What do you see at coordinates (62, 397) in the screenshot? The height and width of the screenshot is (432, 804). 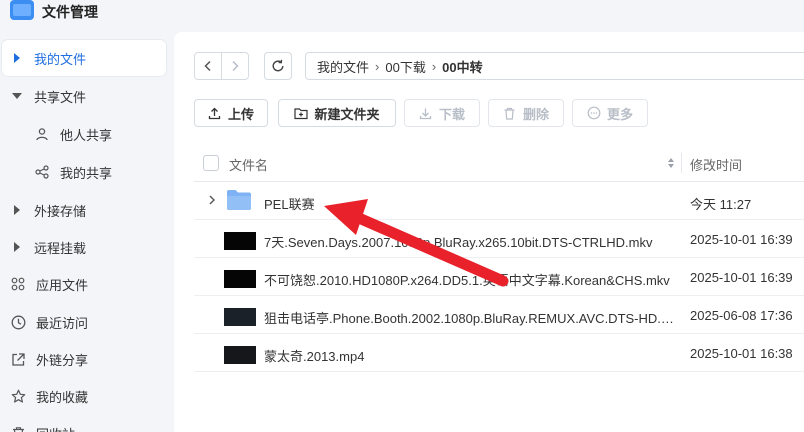 I see `sidebar-item-label: 我的收藏` at bounding box center [62, 397].